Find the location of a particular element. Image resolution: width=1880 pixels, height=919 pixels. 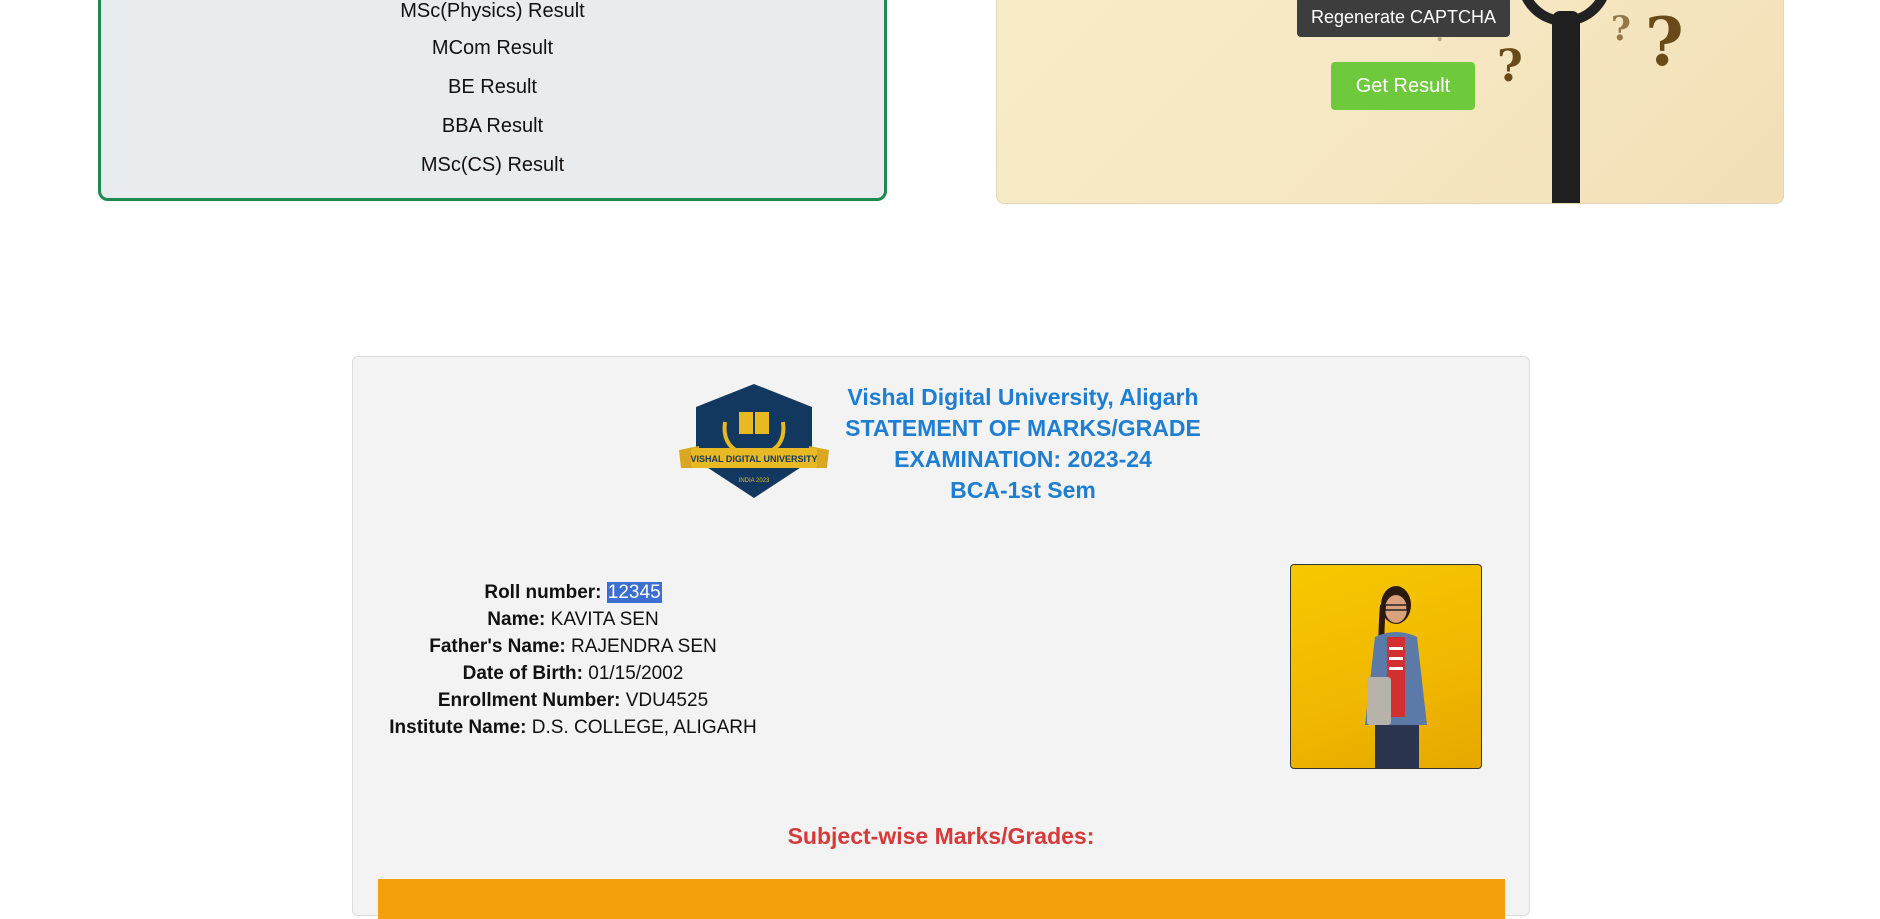

roll-number-row: Roll number: 12345 is located at coordinates (573, 592).